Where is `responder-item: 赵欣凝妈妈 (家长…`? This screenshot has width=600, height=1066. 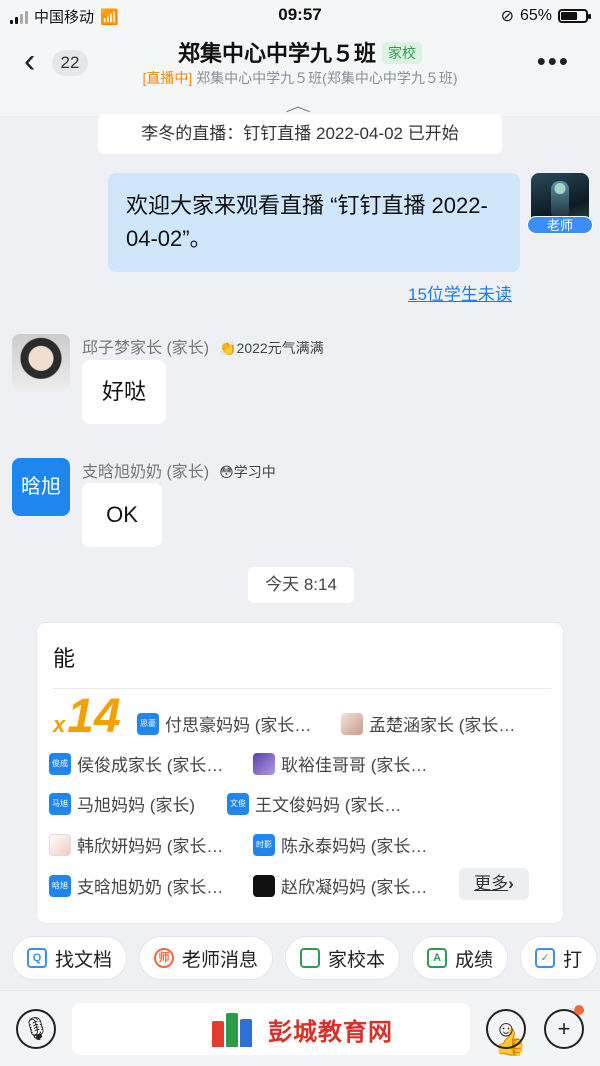 responder-item: 赵欣凝妈妈 (家长… is located at coordinates (340, 885).